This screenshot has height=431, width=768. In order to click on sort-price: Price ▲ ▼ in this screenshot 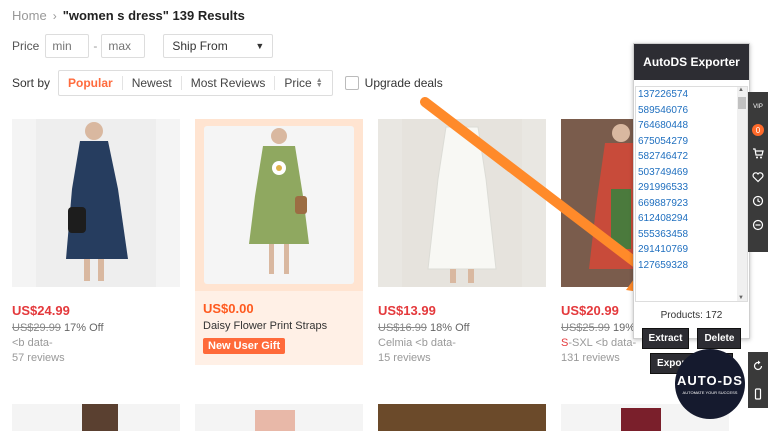, I will do `click(303, 83)`.